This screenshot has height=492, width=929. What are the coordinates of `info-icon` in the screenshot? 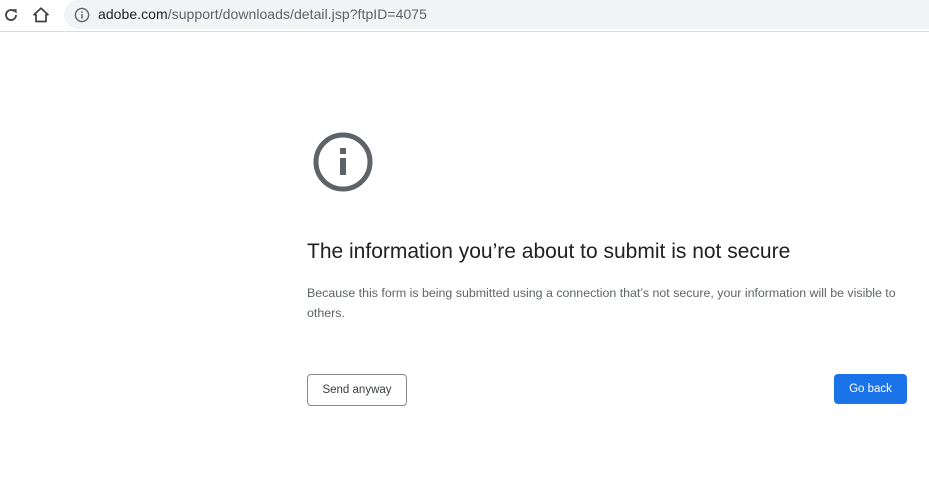 It's located at (343, 162).